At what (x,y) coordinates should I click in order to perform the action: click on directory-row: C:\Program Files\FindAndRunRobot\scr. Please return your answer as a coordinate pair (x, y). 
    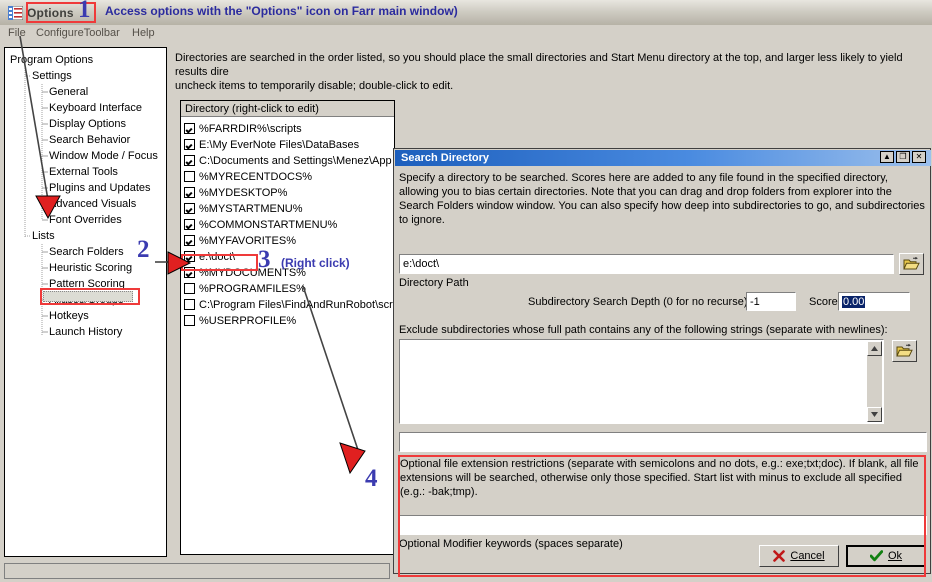
    Looking at the image, I should click on (288, 304).